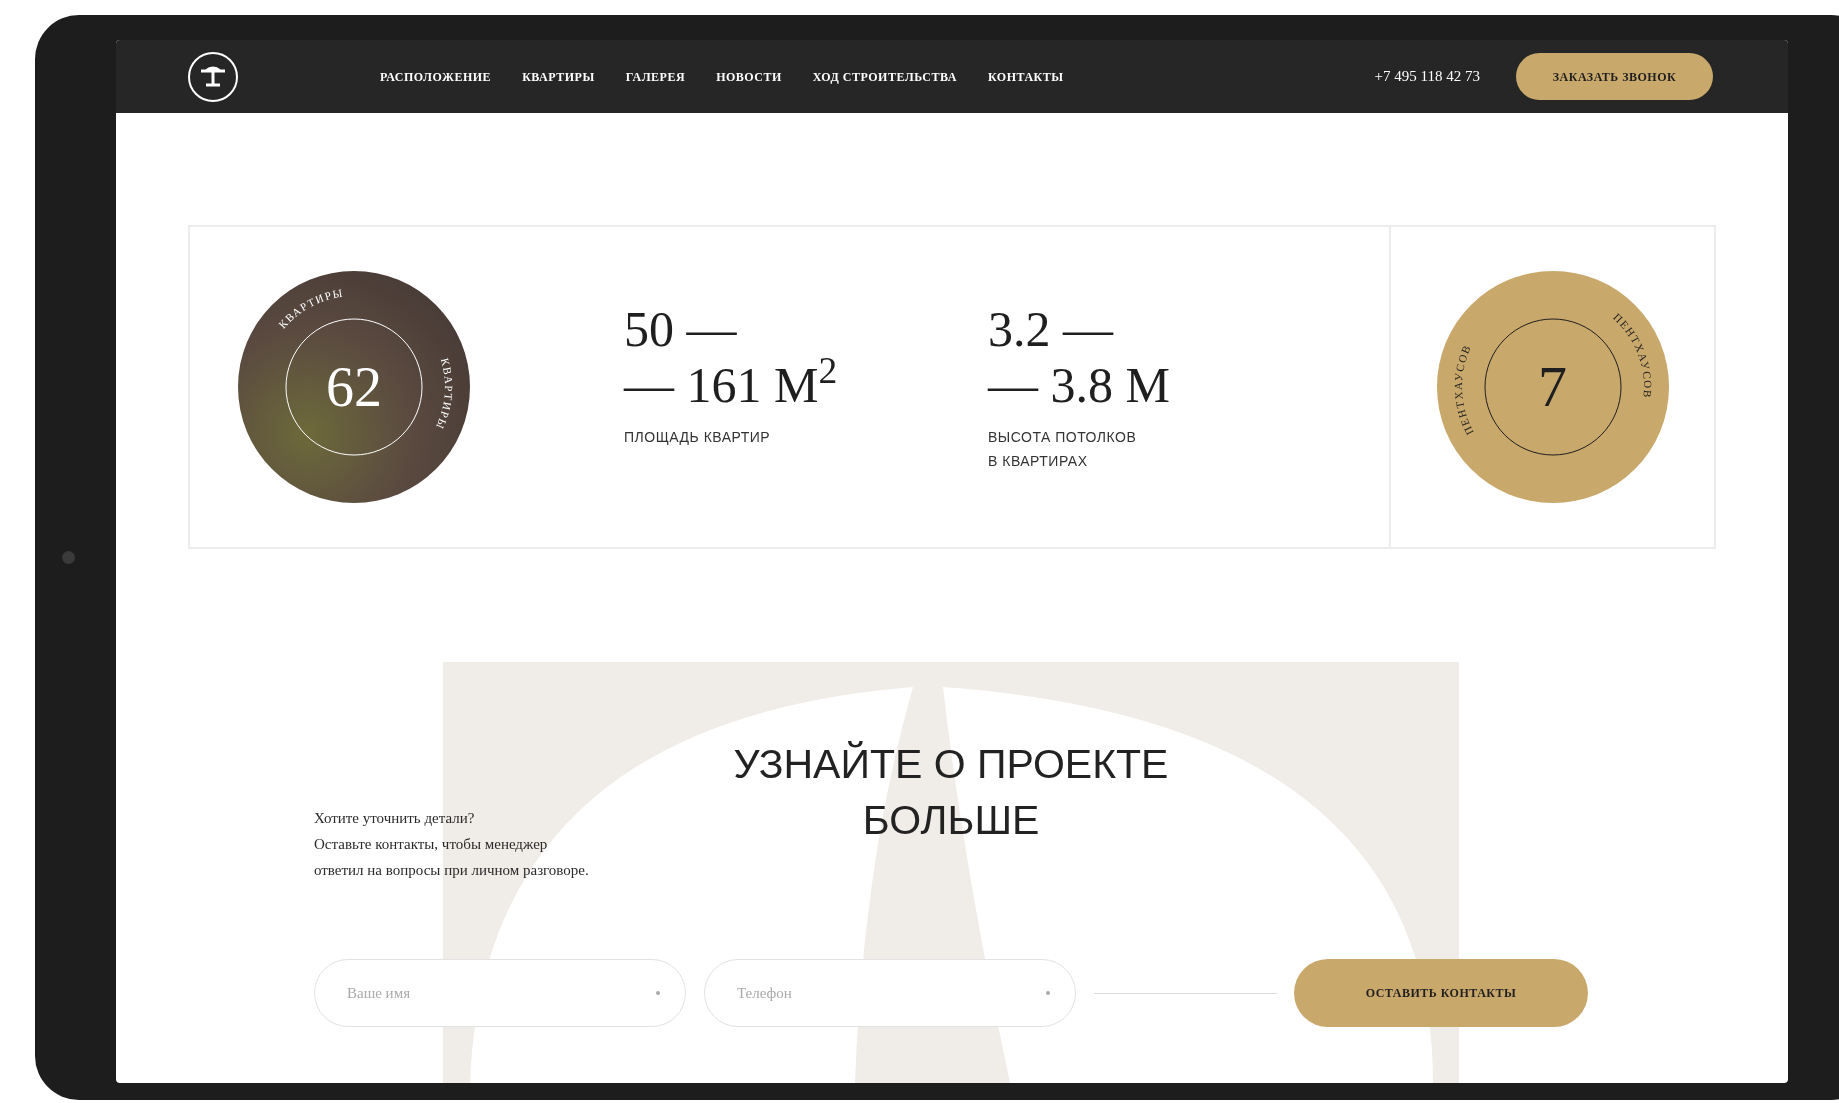 Image resolution: width=1839 pixels, height=1103 pixels. I want to click on stat-caption: ВЫСОТА ПОТОЛКОВ В КВАРТИРАХ, so click(1063, 449).